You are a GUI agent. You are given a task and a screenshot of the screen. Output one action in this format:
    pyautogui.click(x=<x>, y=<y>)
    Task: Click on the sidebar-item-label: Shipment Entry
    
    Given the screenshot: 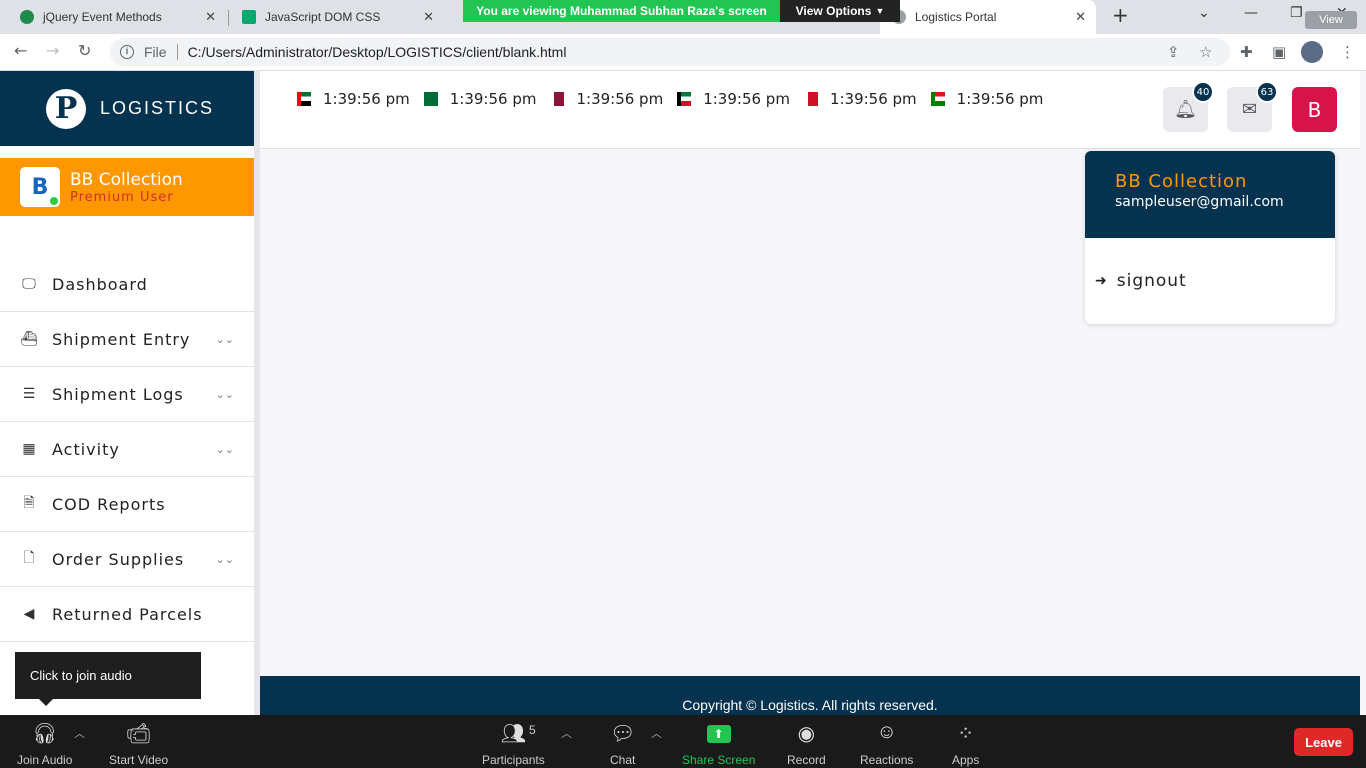 What is the action you would take?
    pyautogui.click(x=121, y=339)
    